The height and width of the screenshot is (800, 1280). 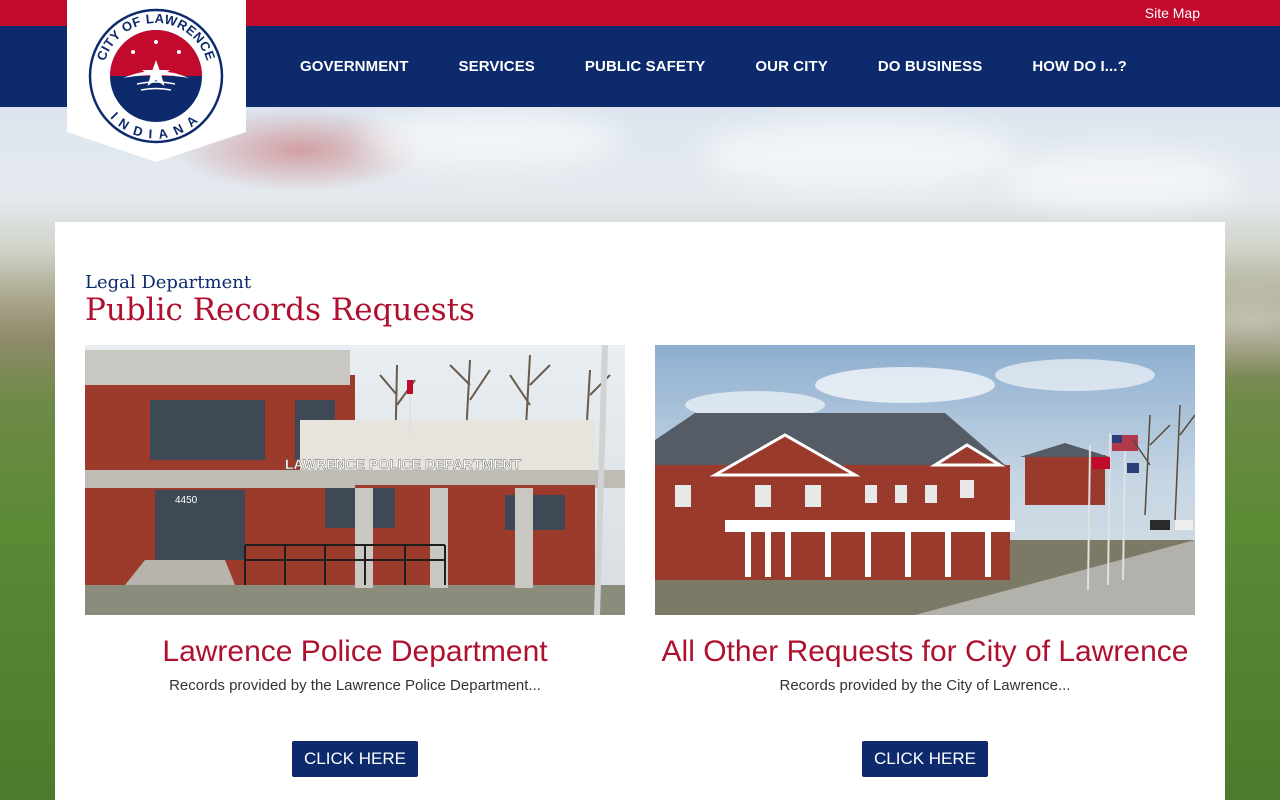 I want to click on police-card-title: Lawrence Police Department, so click(x=355, y=652).